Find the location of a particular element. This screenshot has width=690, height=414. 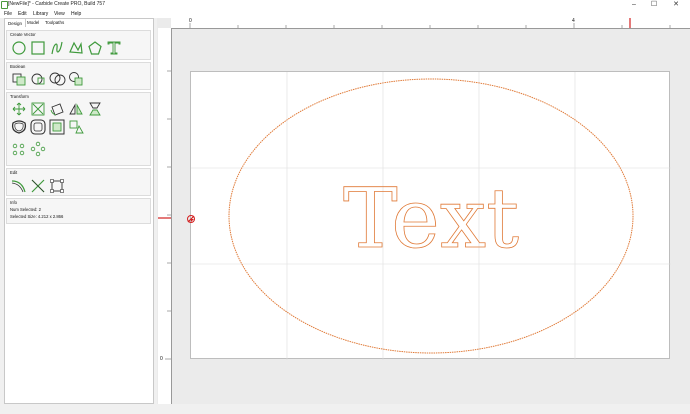

menu-help: Help is located at coordinates (76, 14).